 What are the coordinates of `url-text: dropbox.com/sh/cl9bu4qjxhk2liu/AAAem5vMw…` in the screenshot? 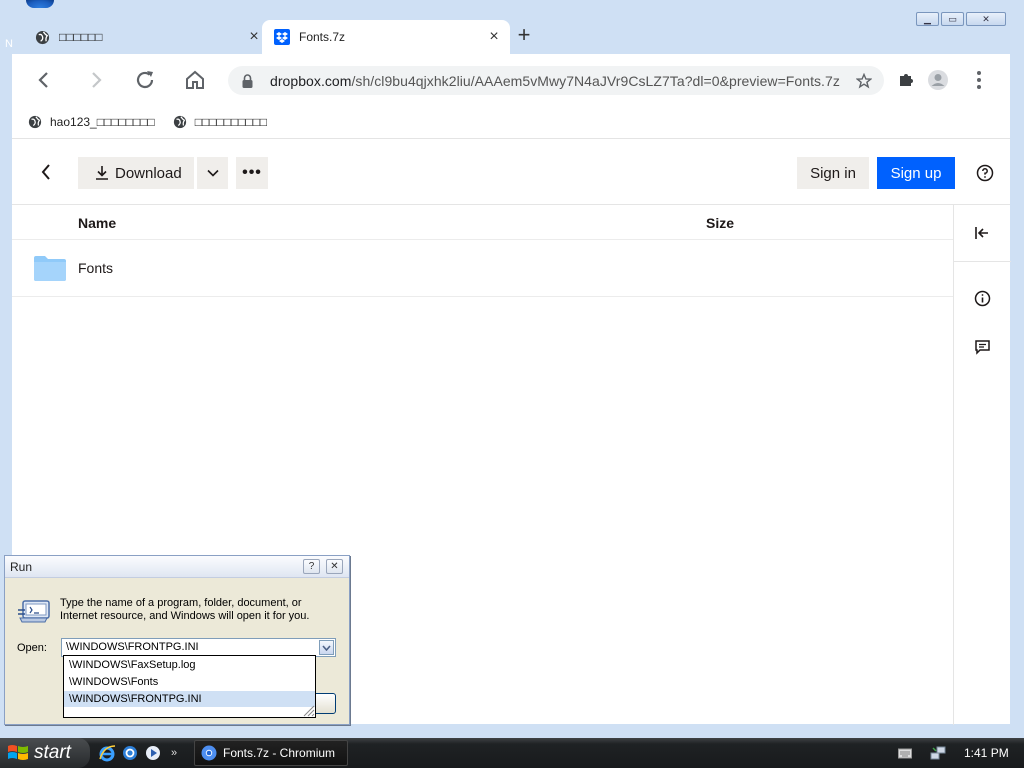 It's located at (563, 81).